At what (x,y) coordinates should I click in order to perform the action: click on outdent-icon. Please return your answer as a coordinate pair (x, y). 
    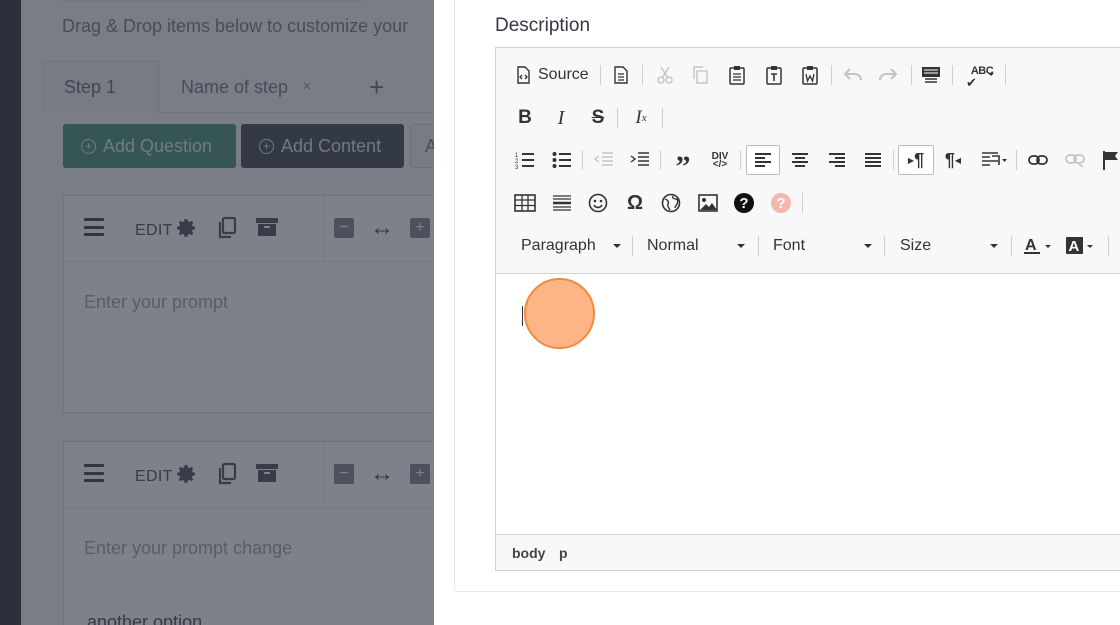
    Looking at the image, I should click on (604, 160).